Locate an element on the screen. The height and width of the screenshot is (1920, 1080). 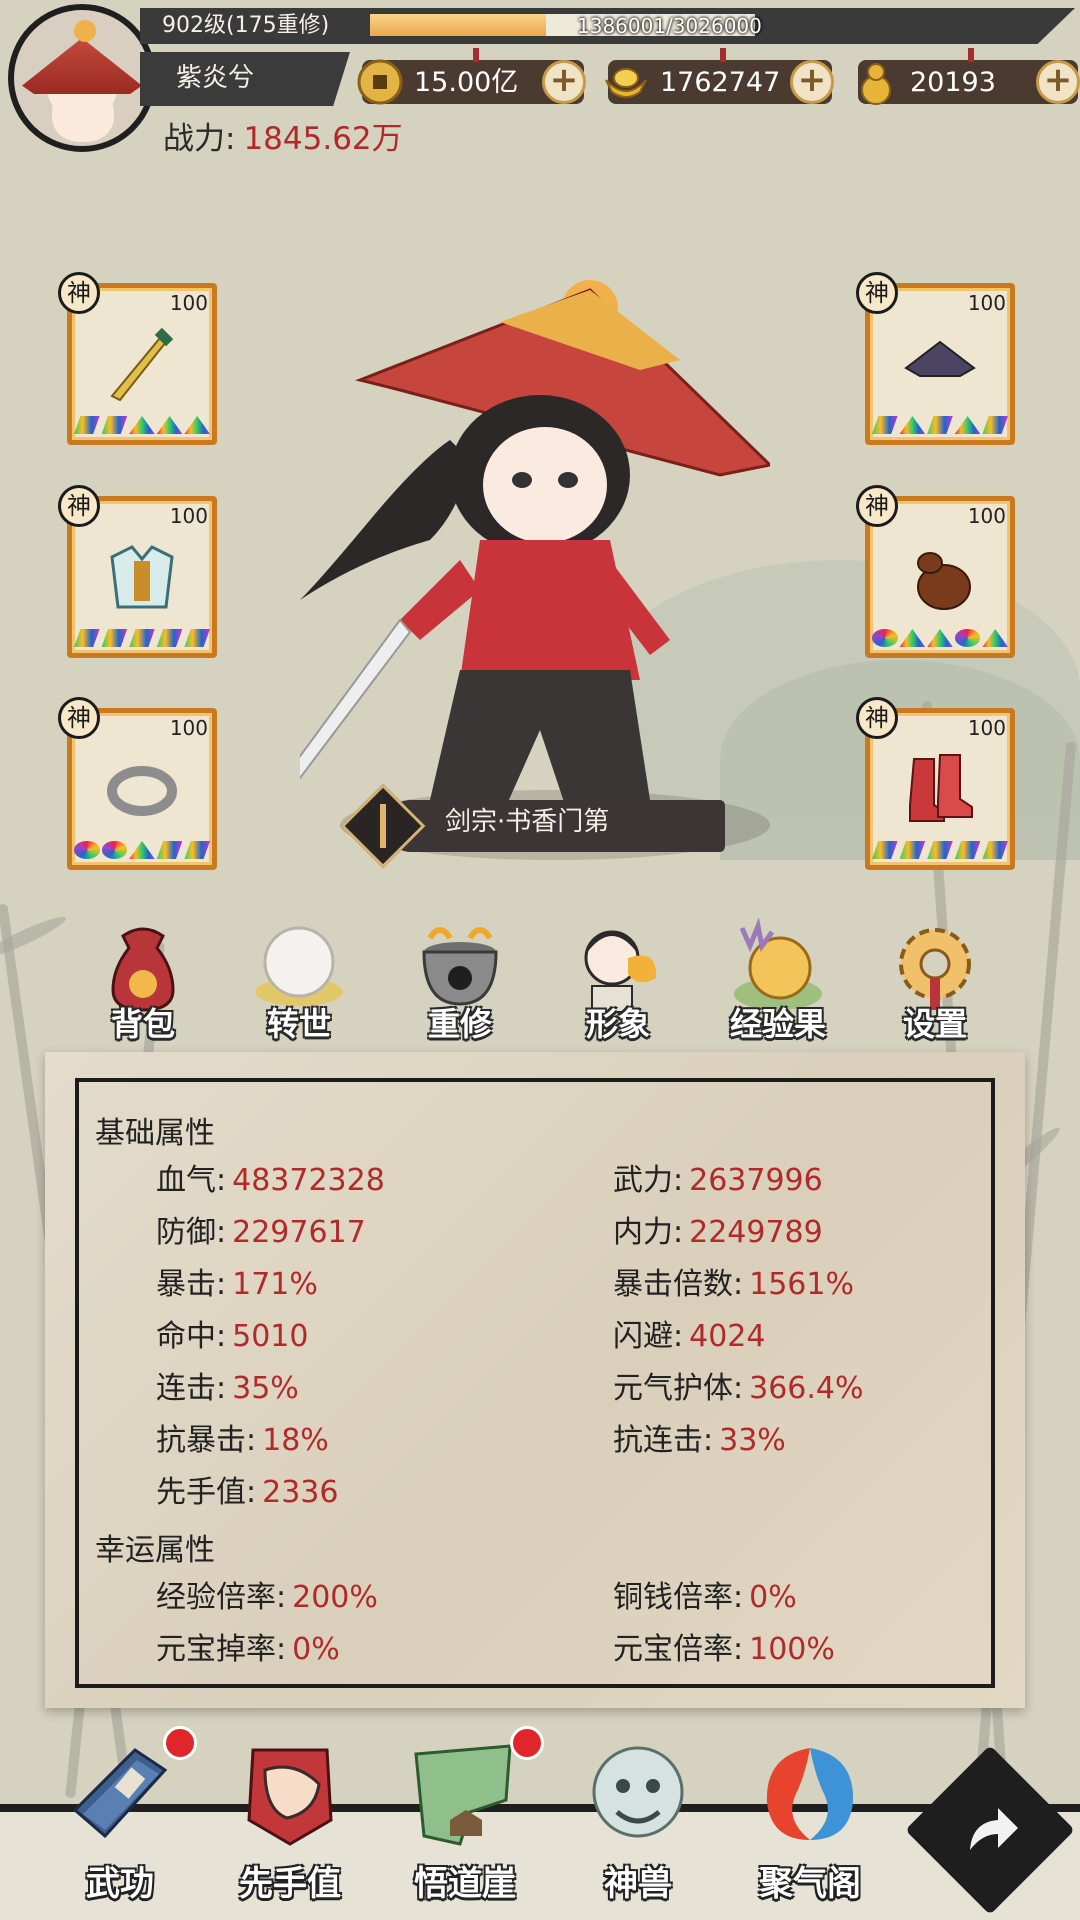
stat-inner-power: 内力: 2249789 is located at coordinates (718, 1233).